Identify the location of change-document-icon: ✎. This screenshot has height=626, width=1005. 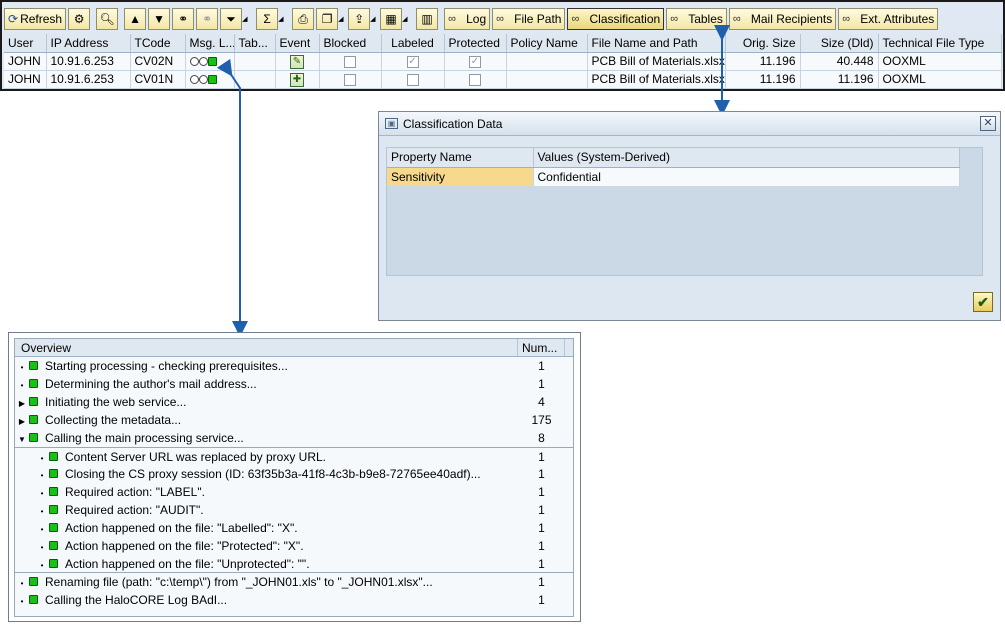
(297, 62).